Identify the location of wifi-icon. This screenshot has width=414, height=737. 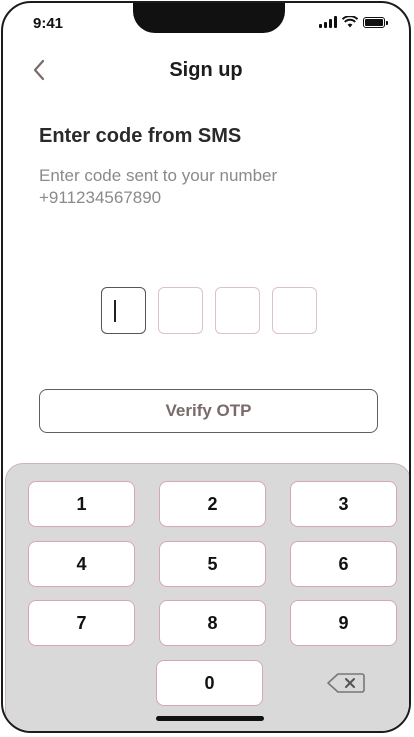
(350, 22).